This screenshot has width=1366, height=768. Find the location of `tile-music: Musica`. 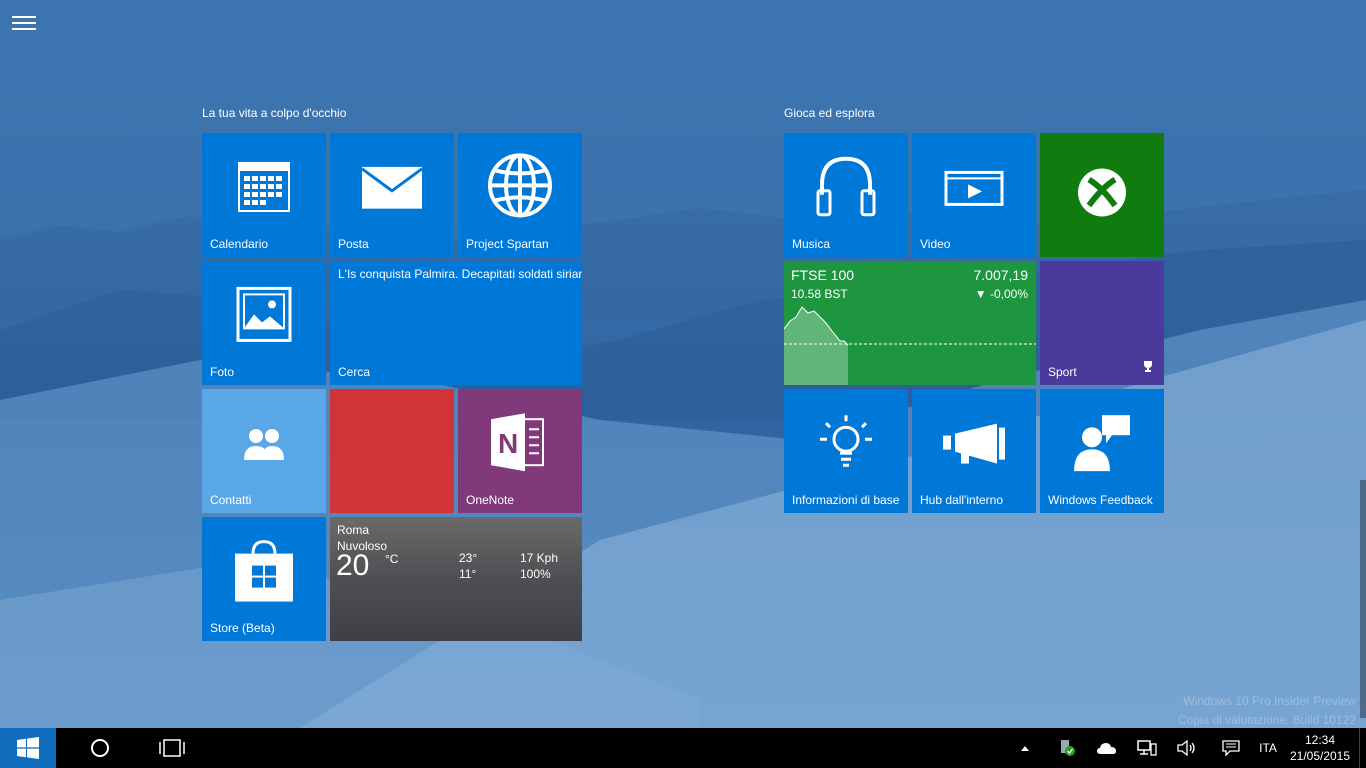

tile-music: Musica is located at coordinates (846, 195).